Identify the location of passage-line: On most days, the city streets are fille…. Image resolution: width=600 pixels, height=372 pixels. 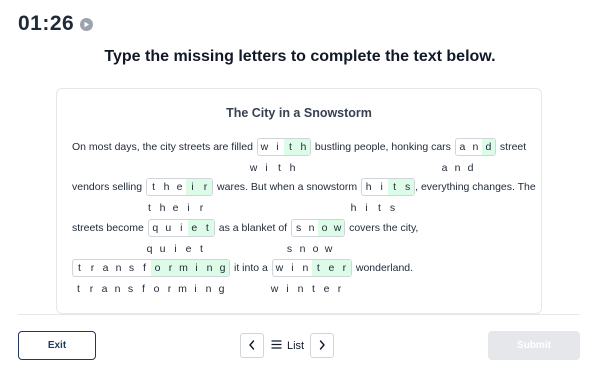
(301, 147).